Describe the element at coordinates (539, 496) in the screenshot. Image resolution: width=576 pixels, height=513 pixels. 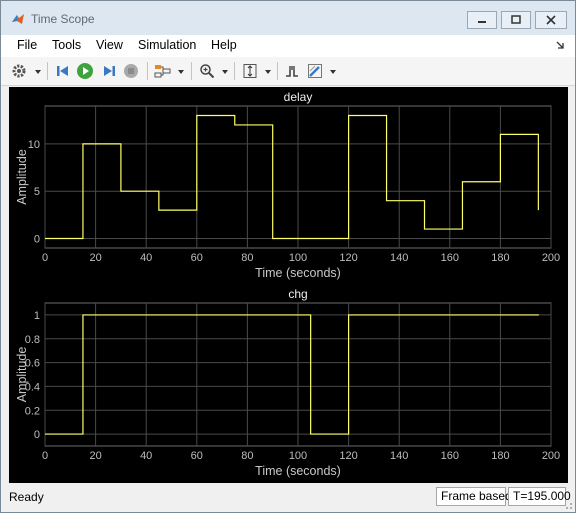
I see `simulation-time-indicator: T=195.000` at that location.